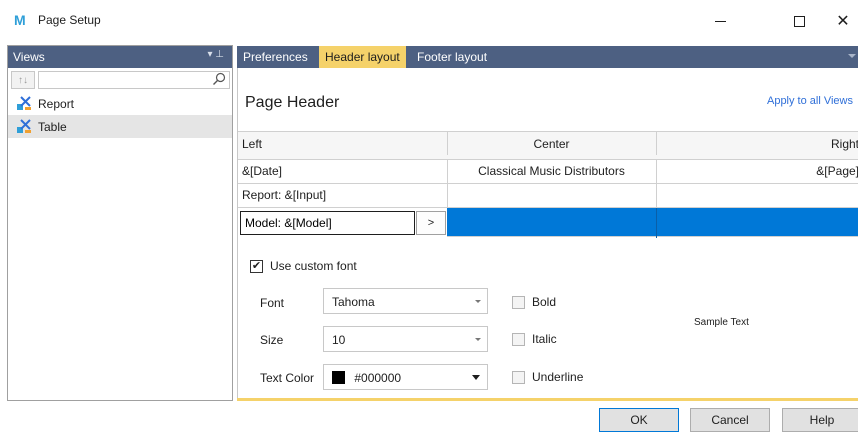 The height and width of the screenshot is (436, 858). I want to click on maximize-button, so click(799, 21).